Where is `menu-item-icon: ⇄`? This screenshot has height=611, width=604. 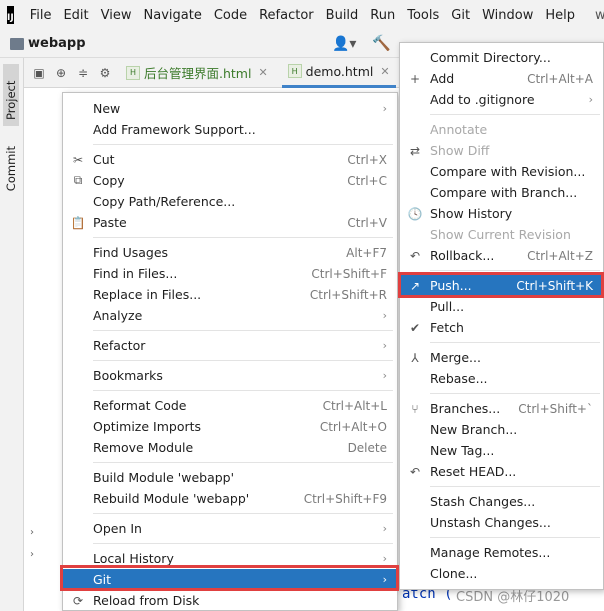
menu-item-icon: ⇄ is located at coordinates (415, 150).